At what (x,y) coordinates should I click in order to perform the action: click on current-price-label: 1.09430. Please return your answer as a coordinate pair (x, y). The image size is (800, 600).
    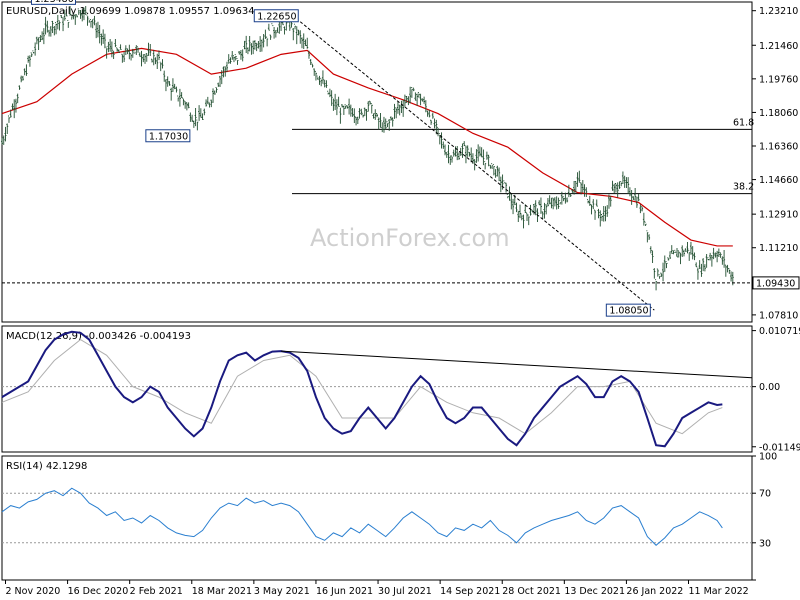
    Looking at the image, I should click on (775, 283).